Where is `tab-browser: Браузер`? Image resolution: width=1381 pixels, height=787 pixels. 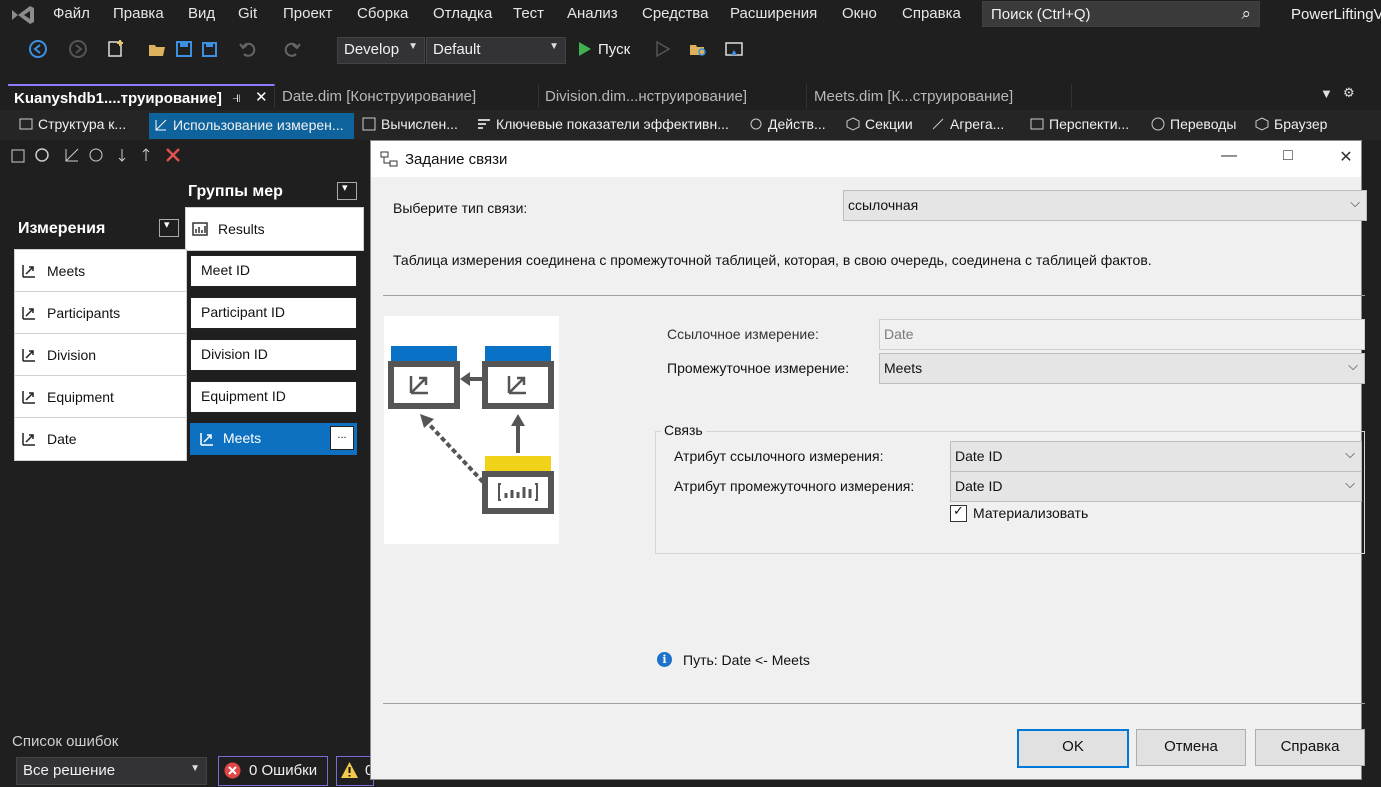 tab-browser: Браузер is located at coordinates (1290, 127).